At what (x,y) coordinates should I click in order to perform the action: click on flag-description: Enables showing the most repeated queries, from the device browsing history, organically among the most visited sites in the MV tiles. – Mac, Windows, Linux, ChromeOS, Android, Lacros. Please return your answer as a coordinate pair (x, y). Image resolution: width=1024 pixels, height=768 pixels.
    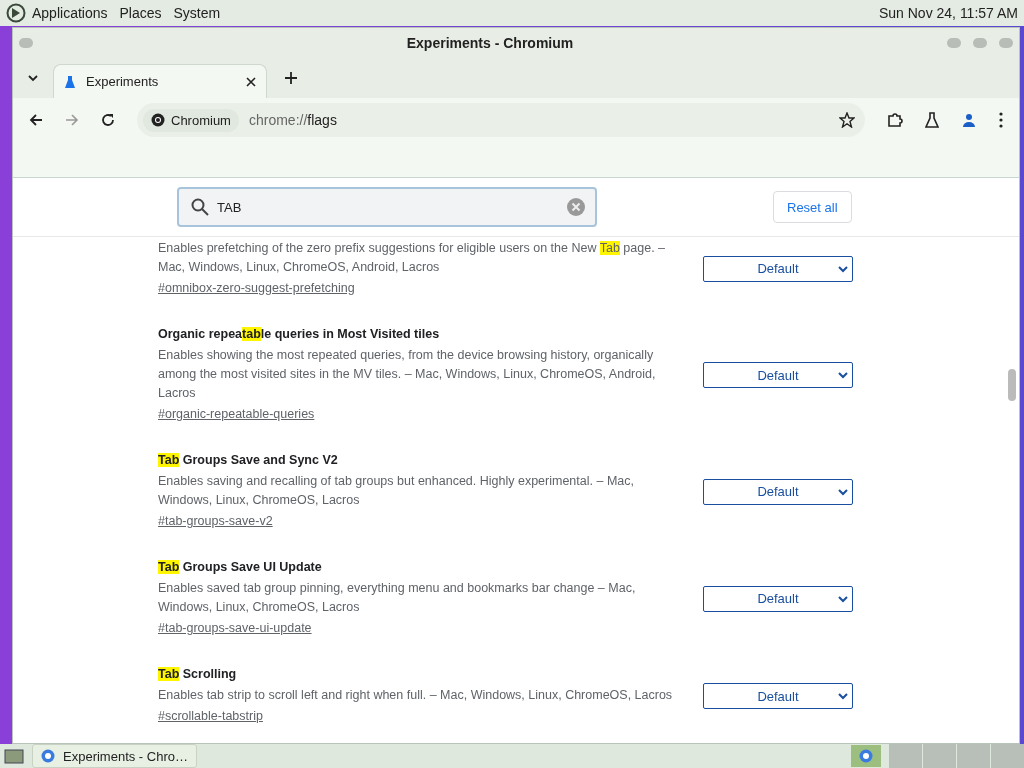
    Looking at the image, I should click on (407, 374).